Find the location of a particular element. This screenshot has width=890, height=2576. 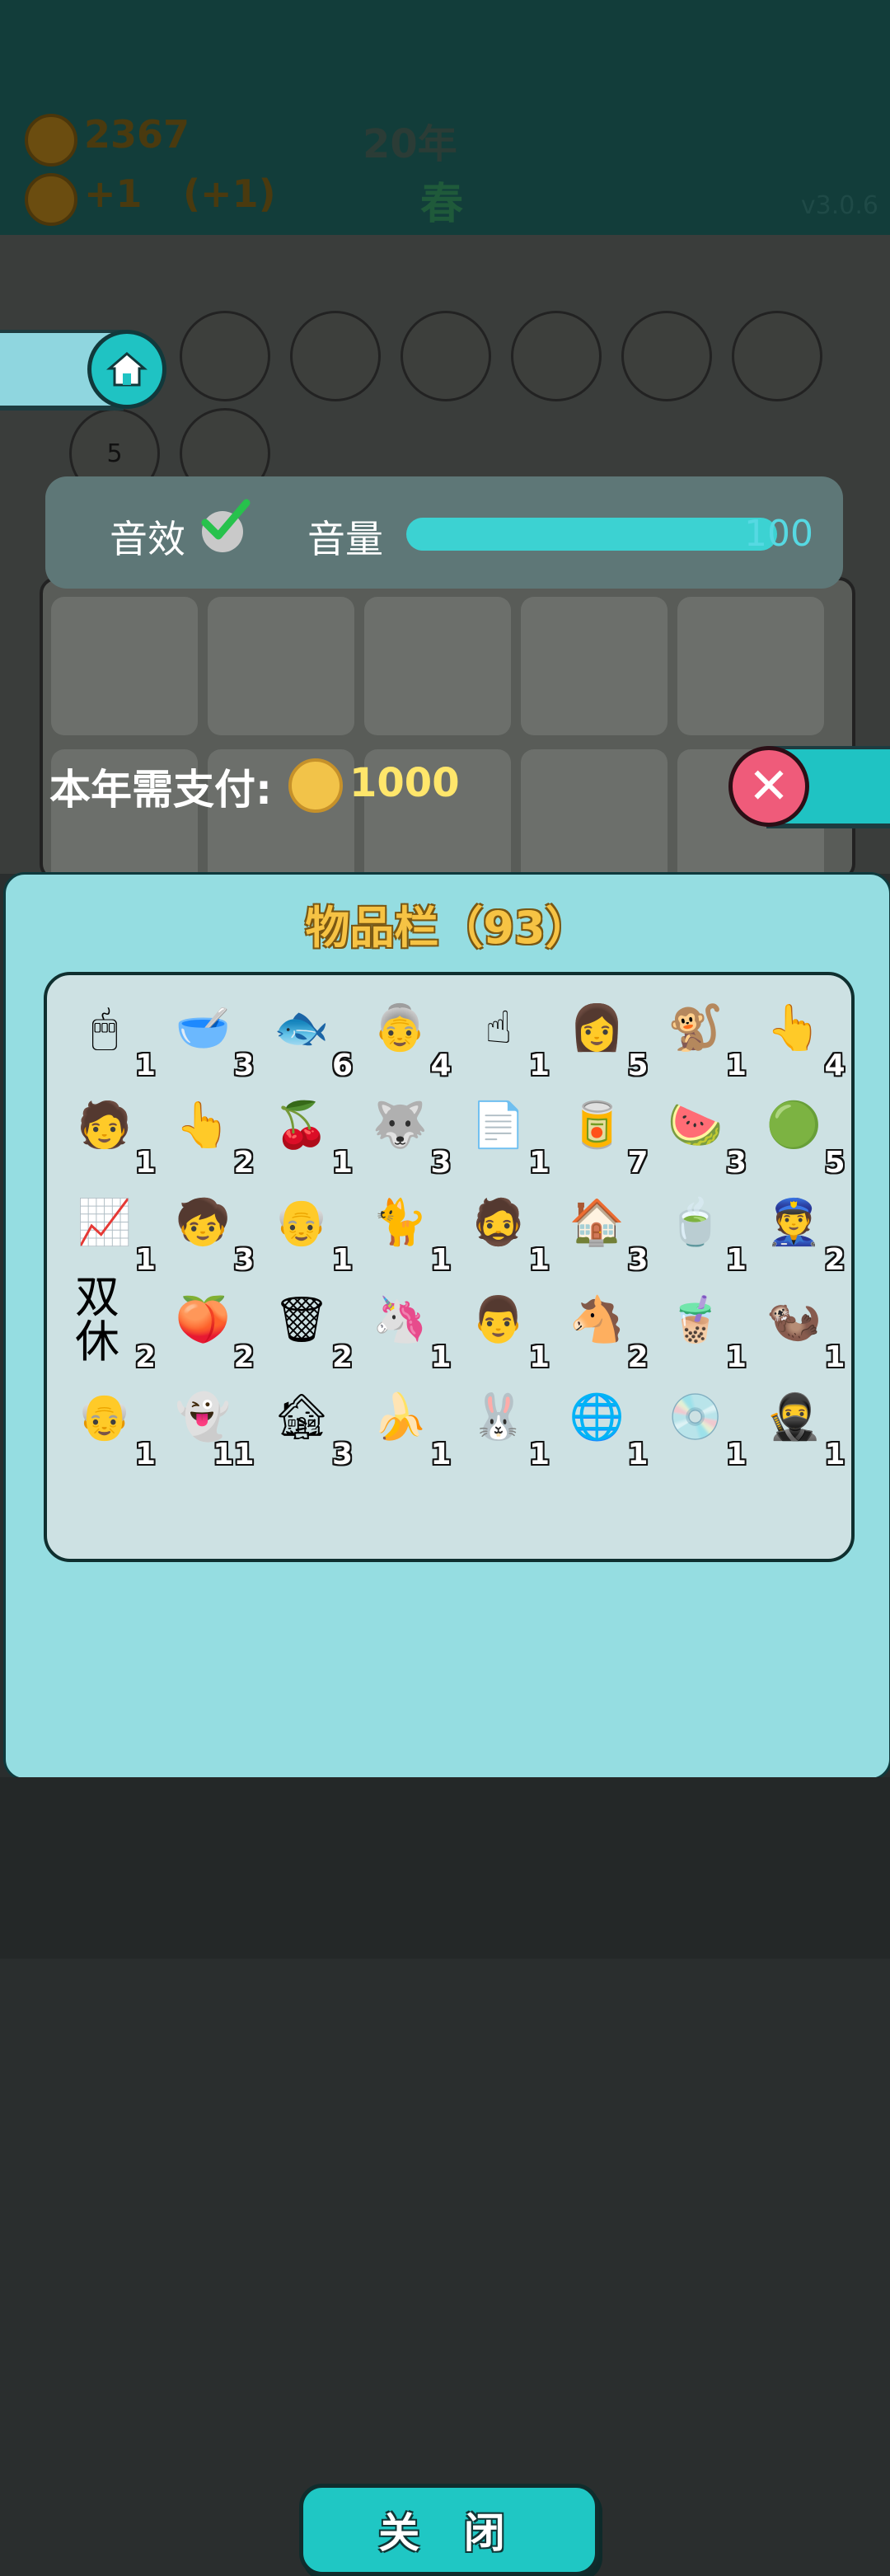

inventory-item: 💿 1 is located at coordinates (701, 1427).